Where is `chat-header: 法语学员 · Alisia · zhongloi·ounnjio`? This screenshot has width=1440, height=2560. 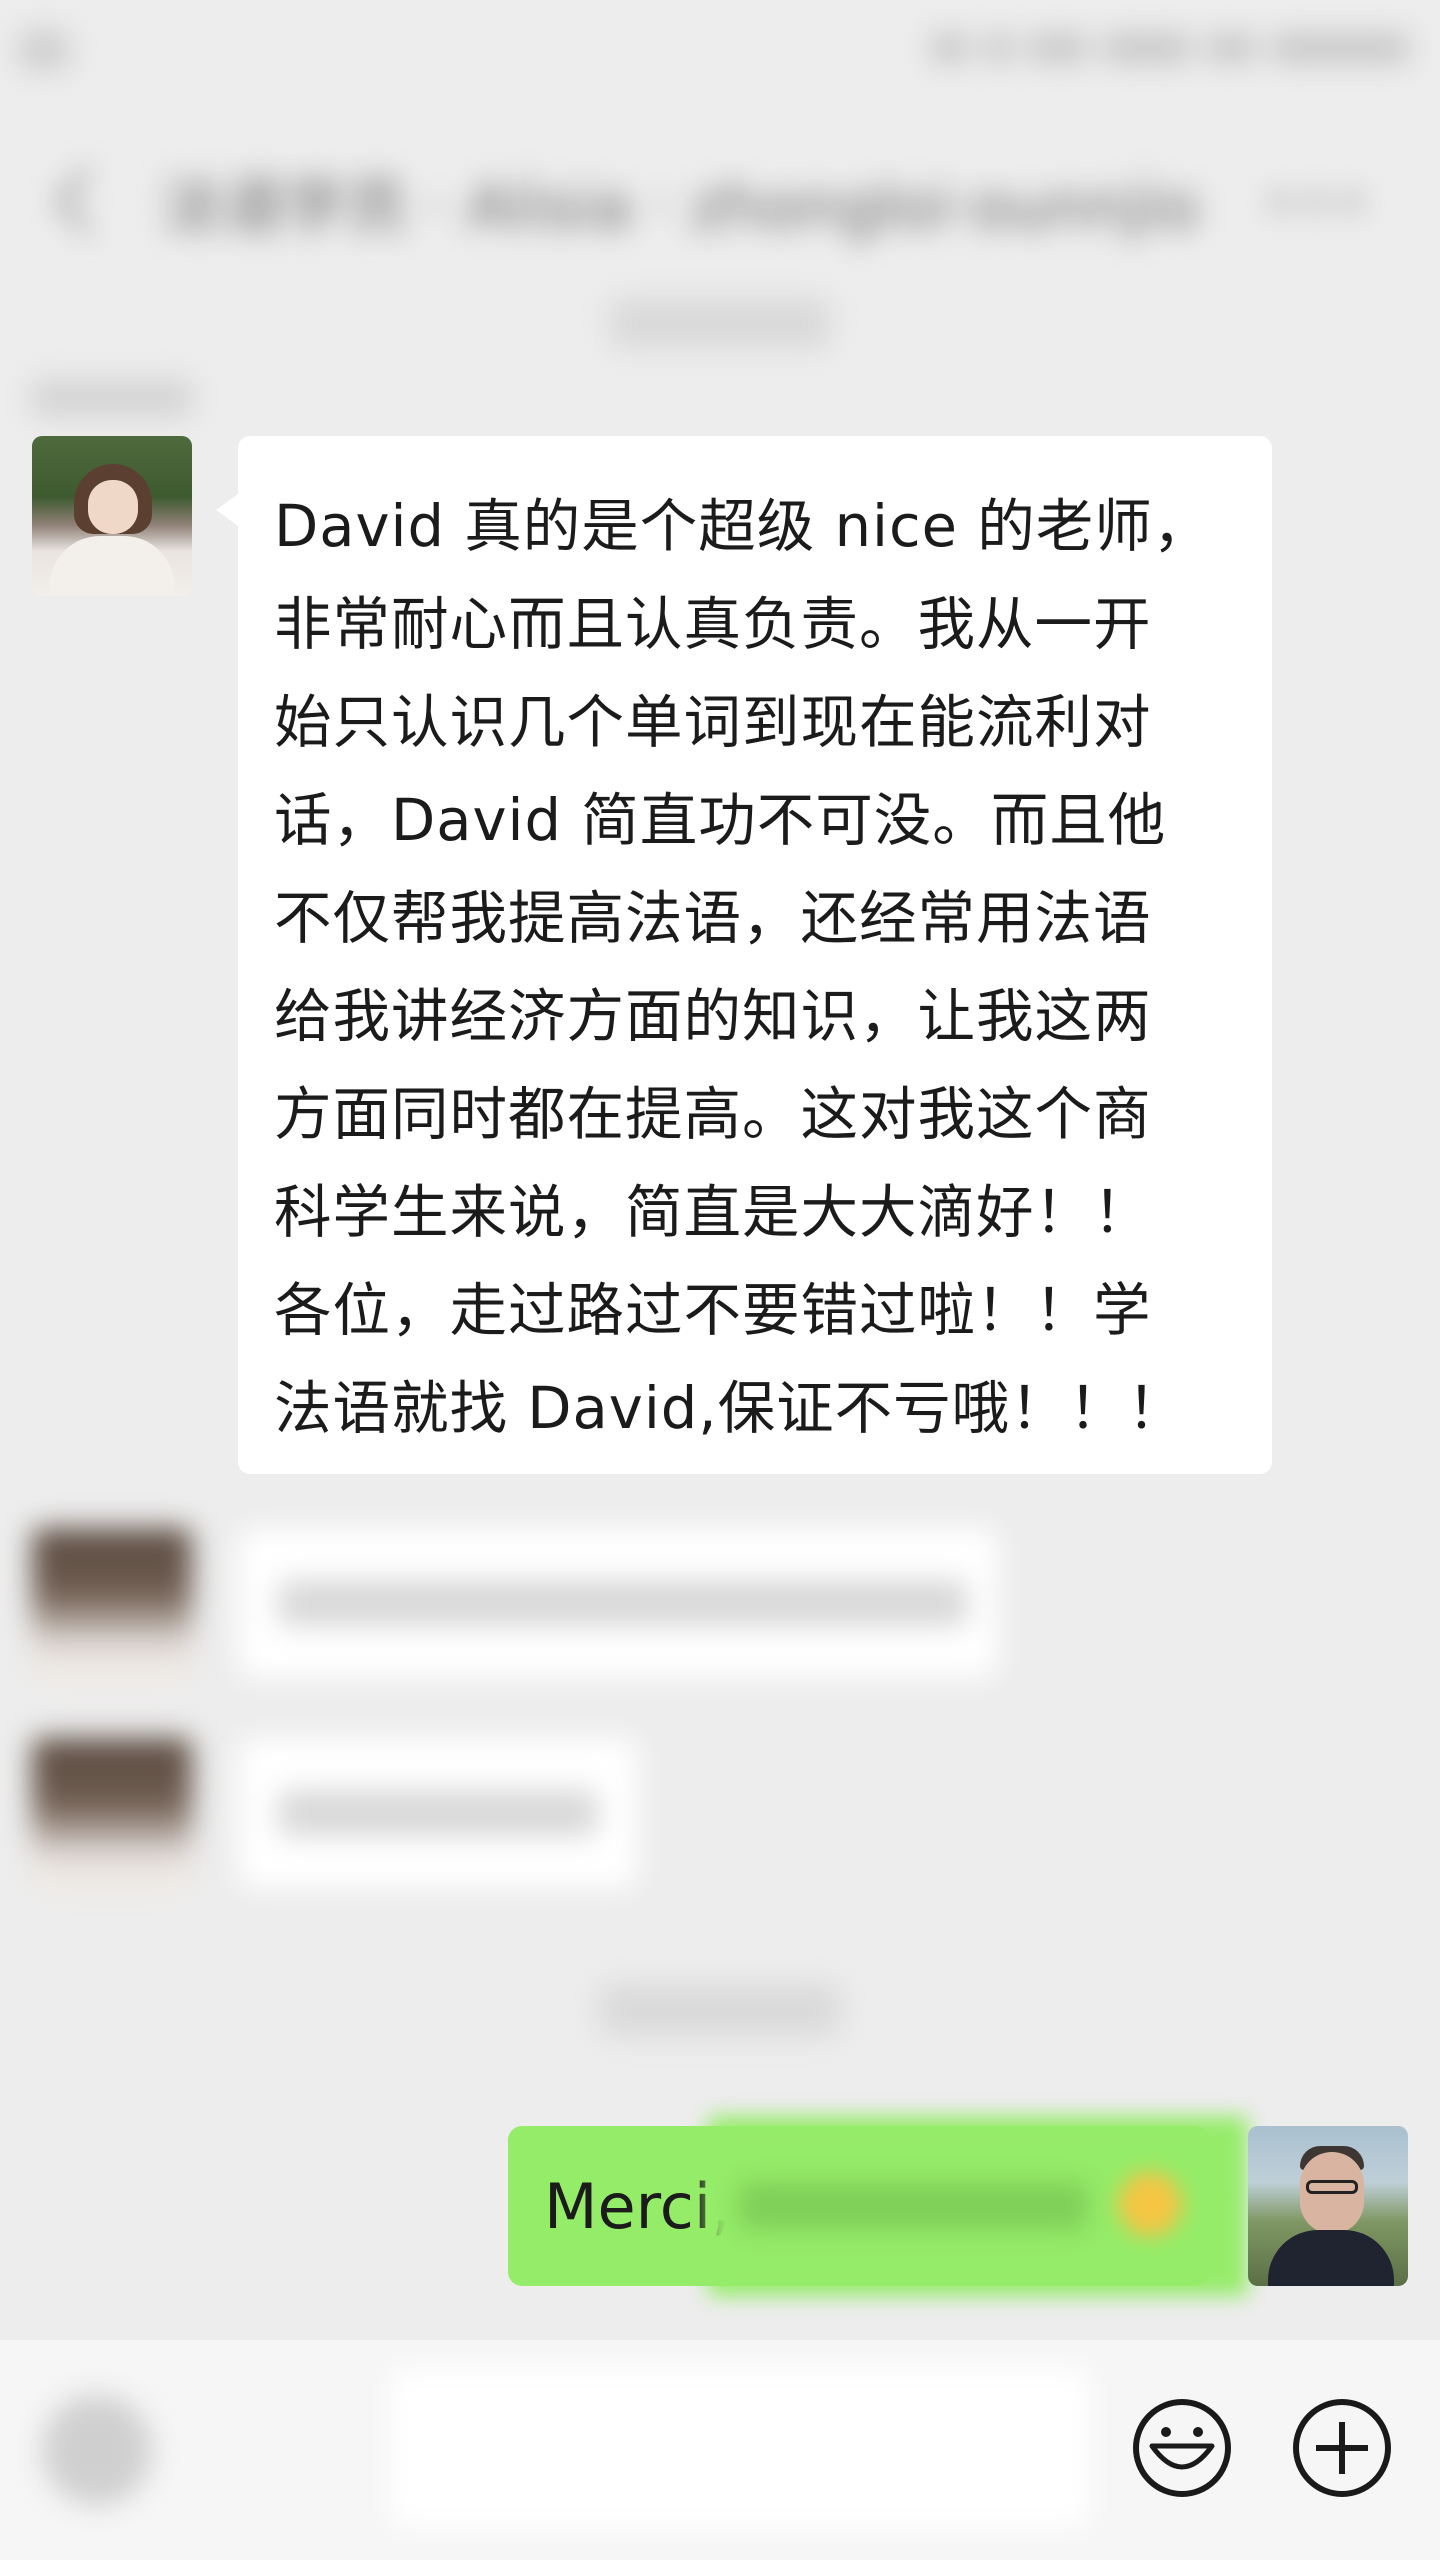
chat-header: 法语学员 · Alisia · zhongloi·ounnjio is located at coordinates (720, 195).